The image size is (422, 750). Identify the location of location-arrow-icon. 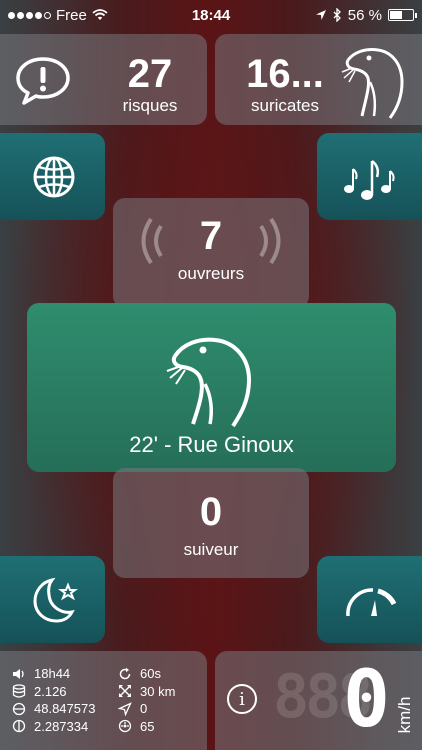
(320, 15).